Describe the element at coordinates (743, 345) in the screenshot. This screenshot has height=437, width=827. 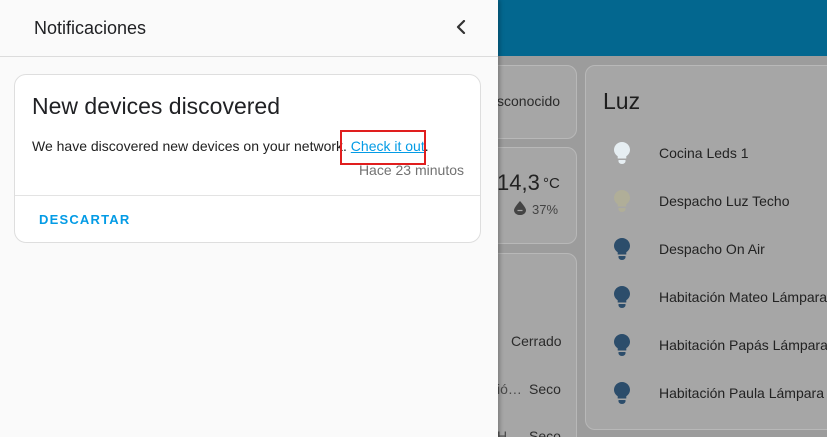
I see `light-name: Habitación Papás Lámpara` at that location.